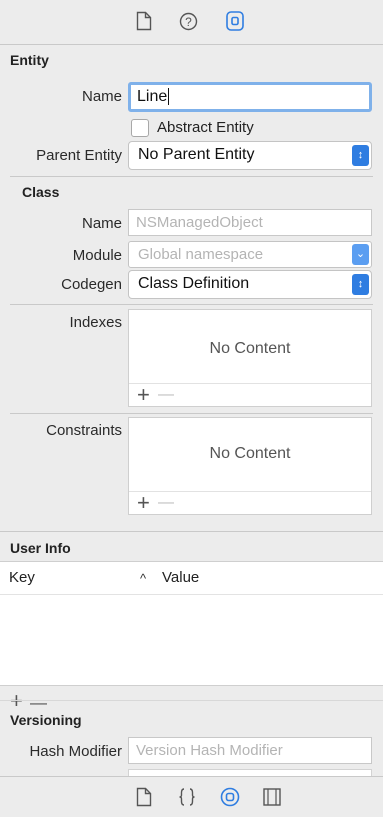 The image size is (383, 817). Describe the element at coordinates (199, 222) in the screenshot. I see `class-name-placeholder: NSManagedObject` at that location.